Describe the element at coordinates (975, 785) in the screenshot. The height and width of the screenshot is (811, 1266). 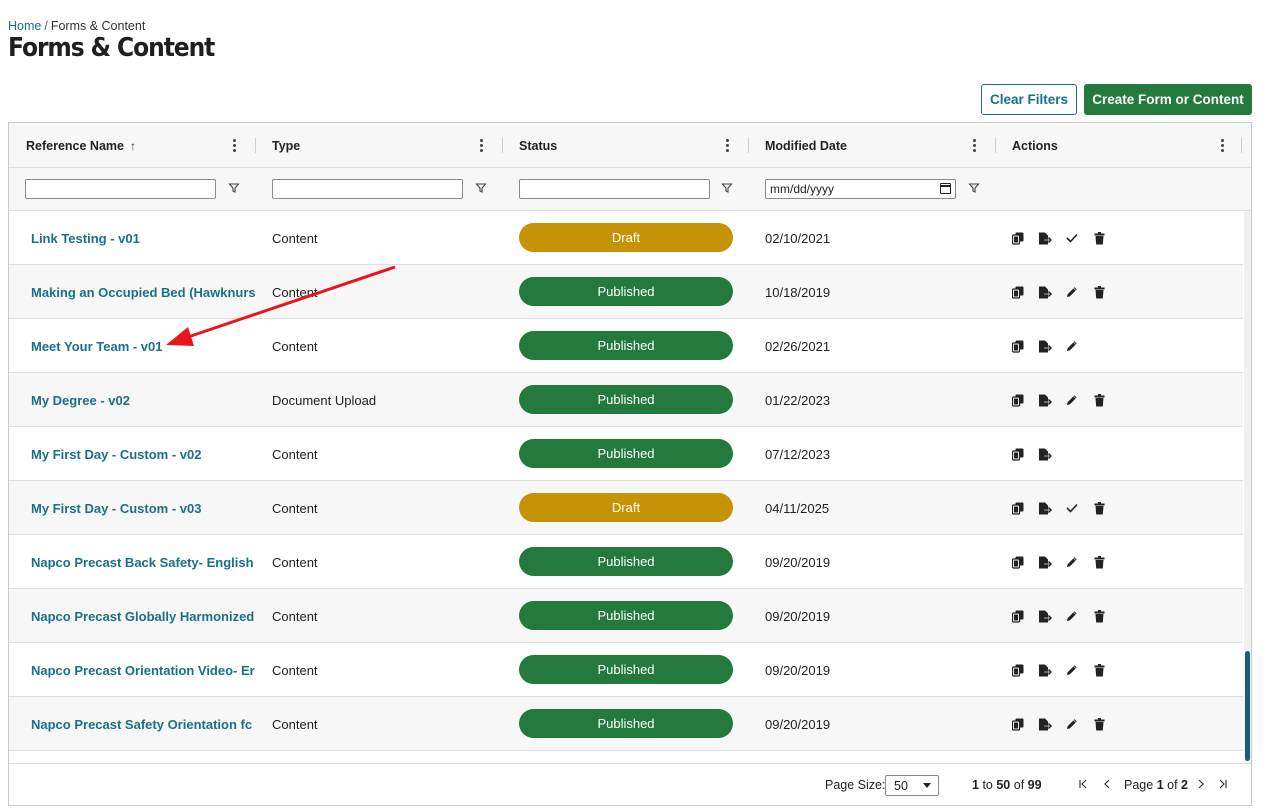
I see `range-start: 1` at that location.